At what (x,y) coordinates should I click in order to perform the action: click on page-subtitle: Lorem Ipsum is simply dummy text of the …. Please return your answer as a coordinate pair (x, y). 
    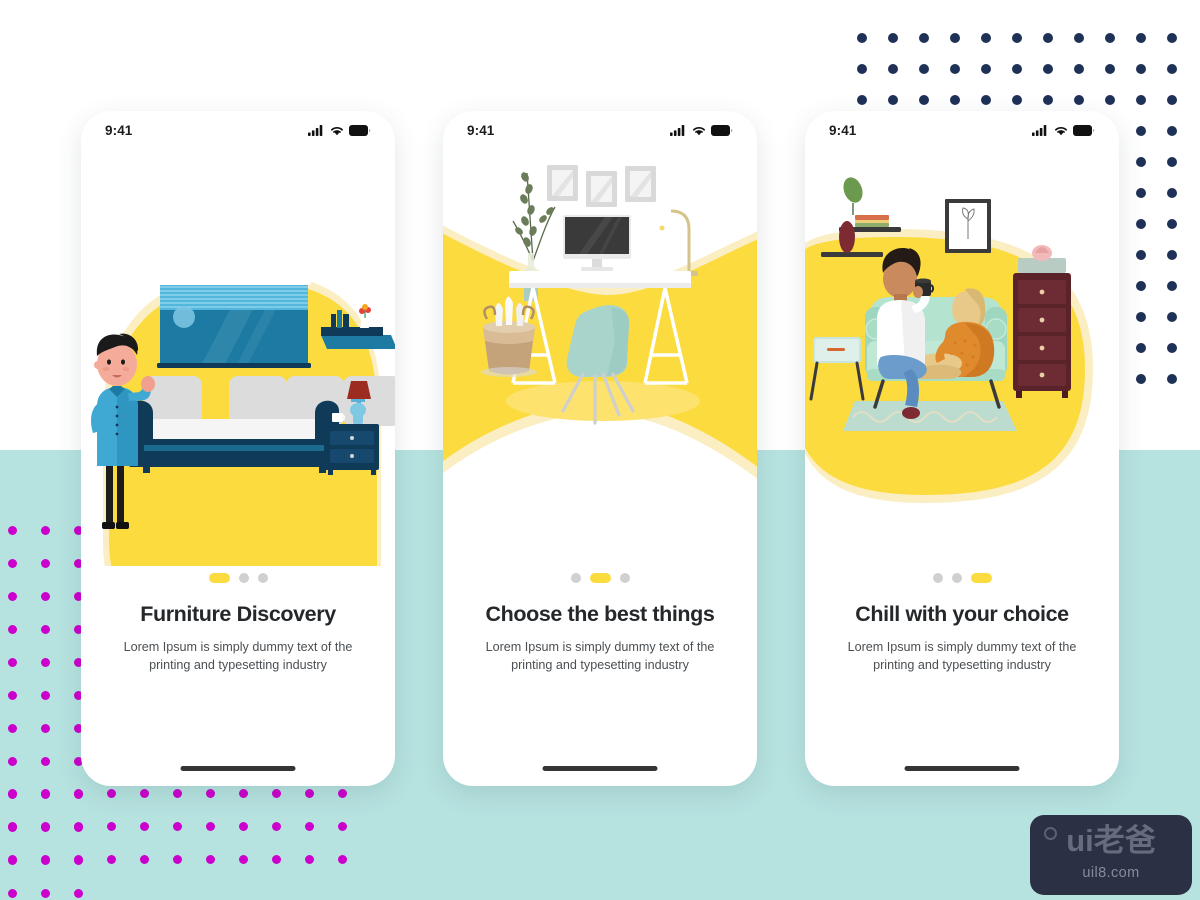
    Looking at the image, I should click on (600, 655).